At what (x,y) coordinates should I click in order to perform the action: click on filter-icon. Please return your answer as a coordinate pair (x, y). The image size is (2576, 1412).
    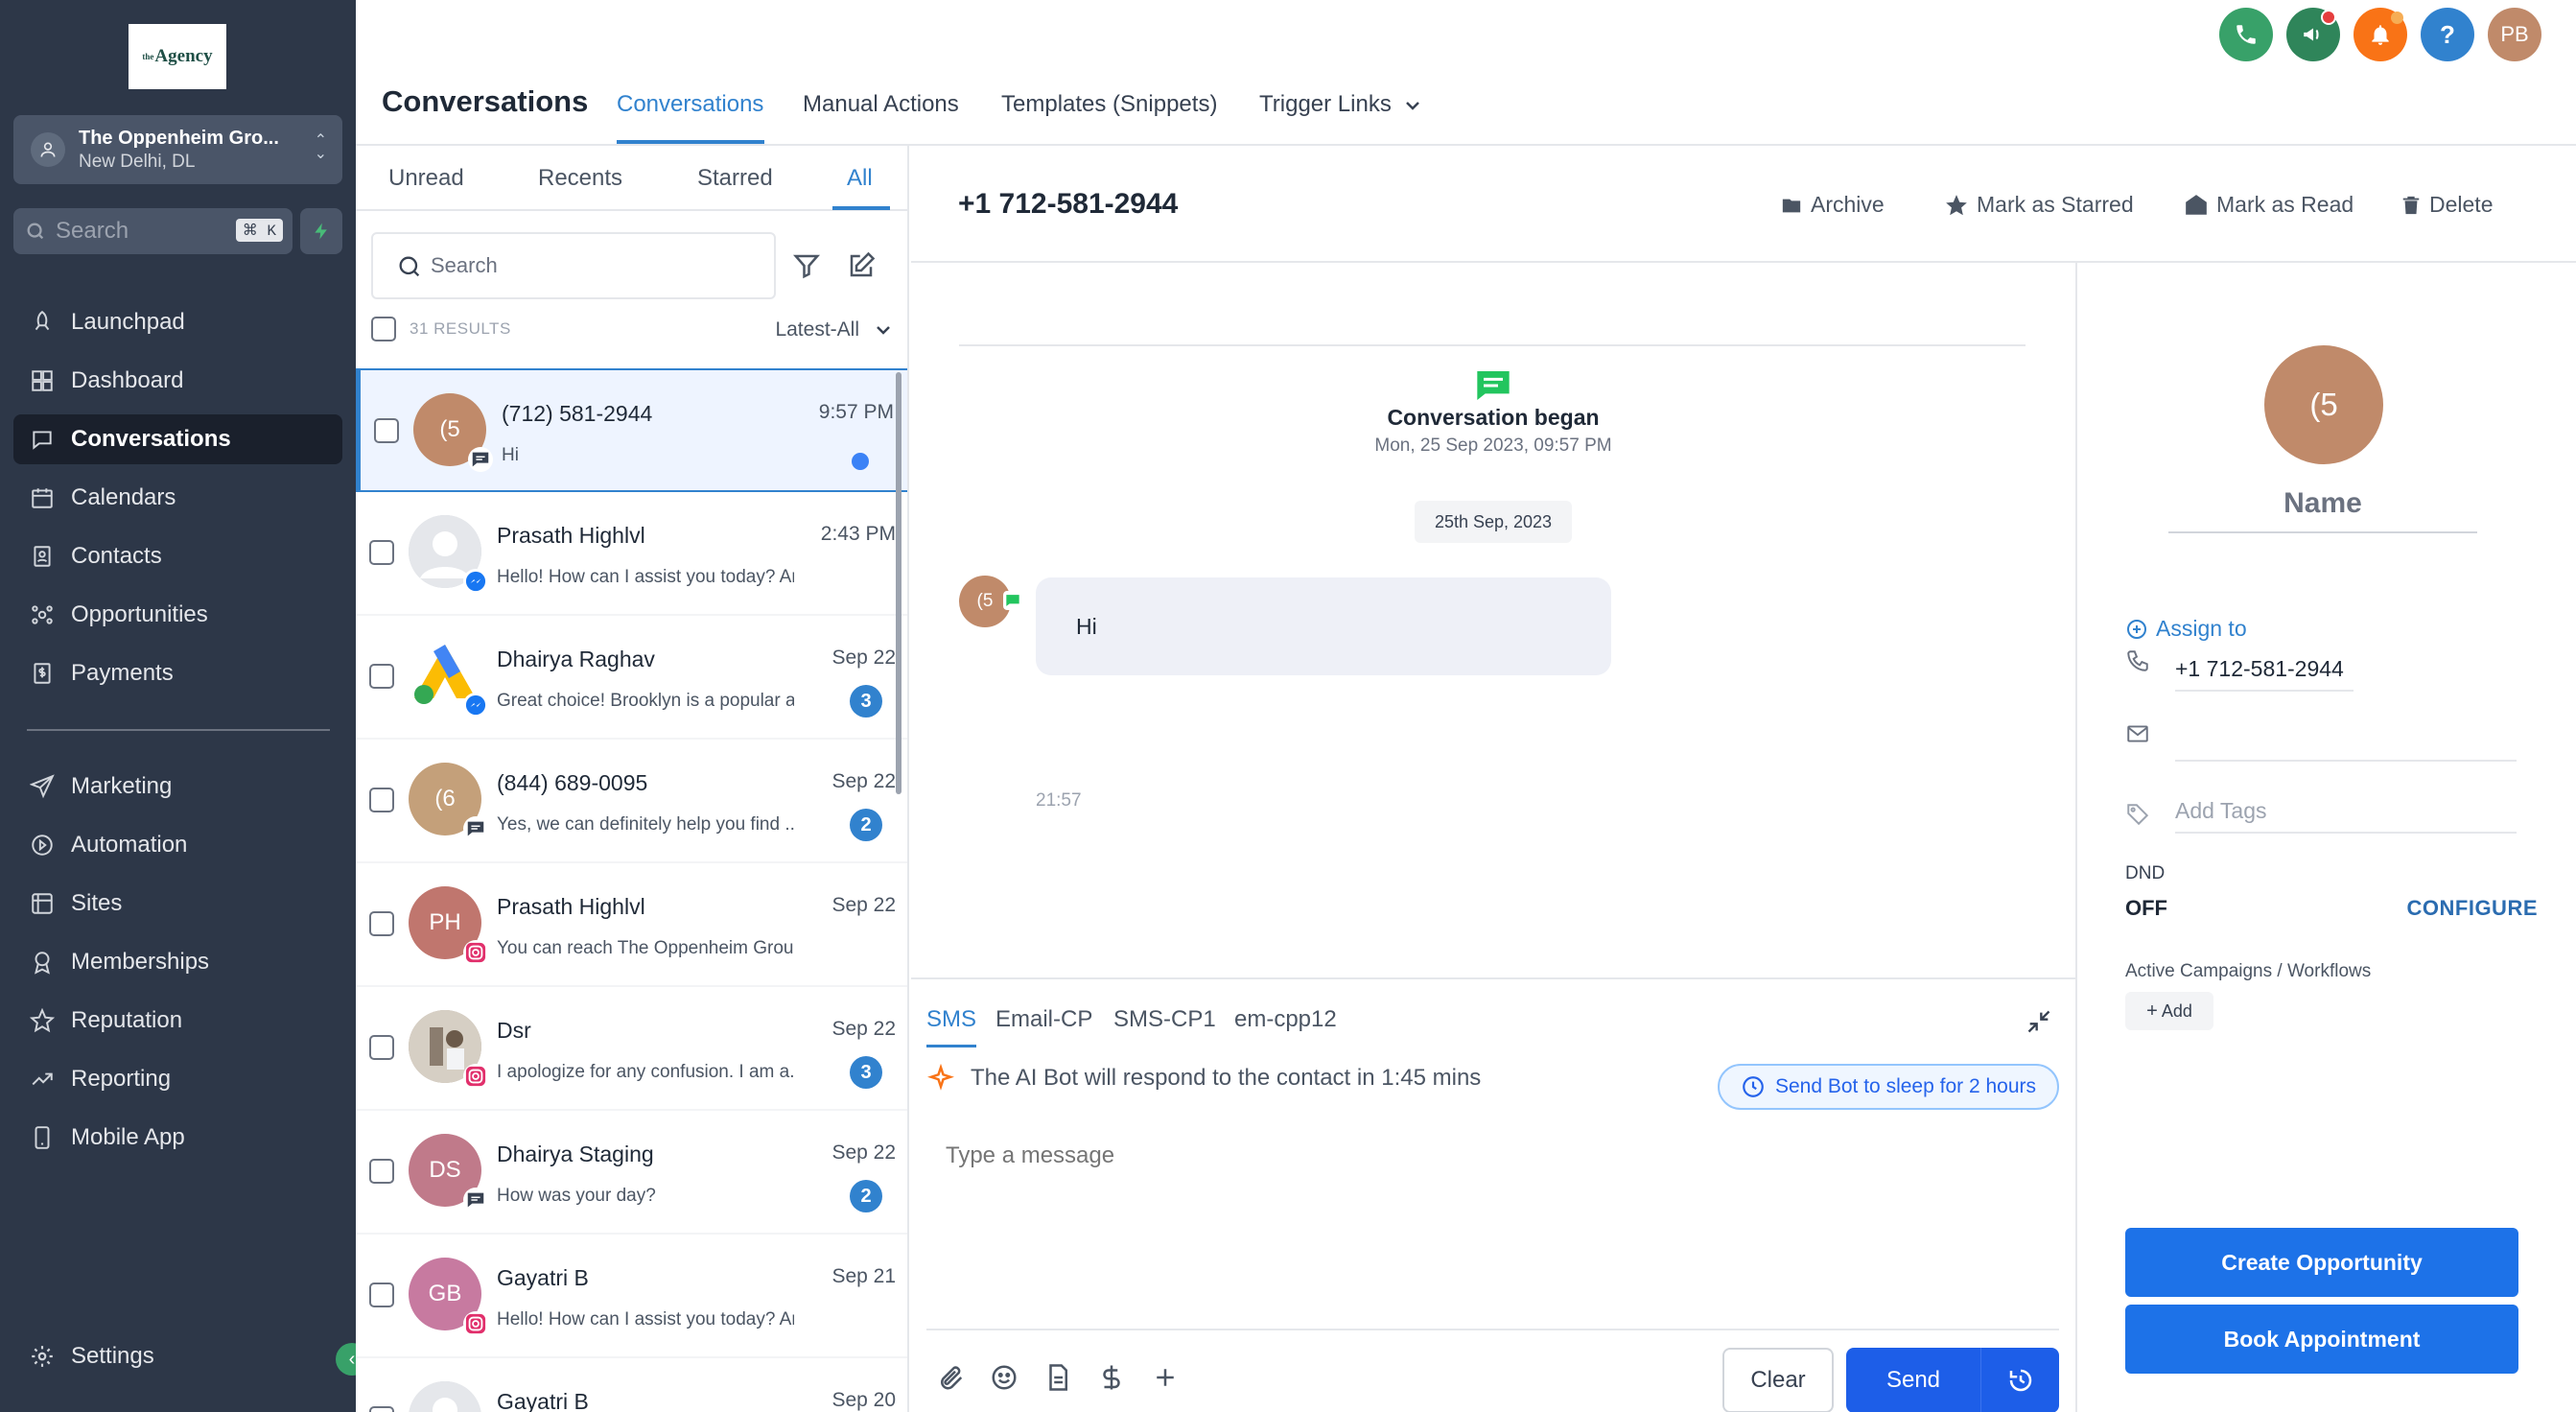
    Looking at the image, I should click on (806, 265).